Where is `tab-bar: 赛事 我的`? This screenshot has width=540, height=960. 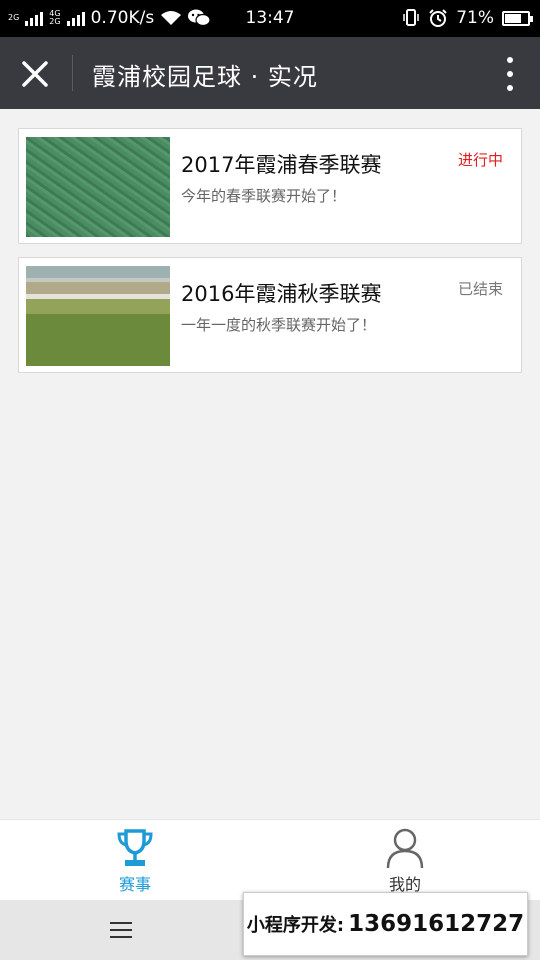 tab-bar: 赛事 我的 is located at coordinates (270, 859).